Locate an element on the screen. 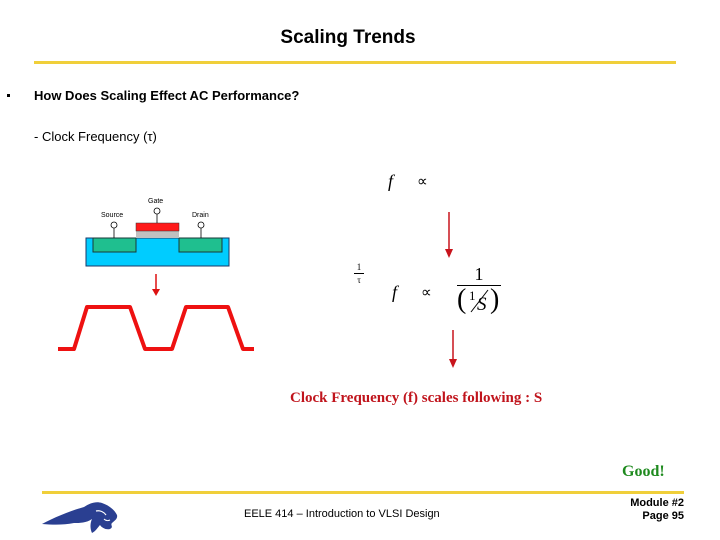 The image size is (720, 540). inner-denominator: S is located at coordinates (482, 304).